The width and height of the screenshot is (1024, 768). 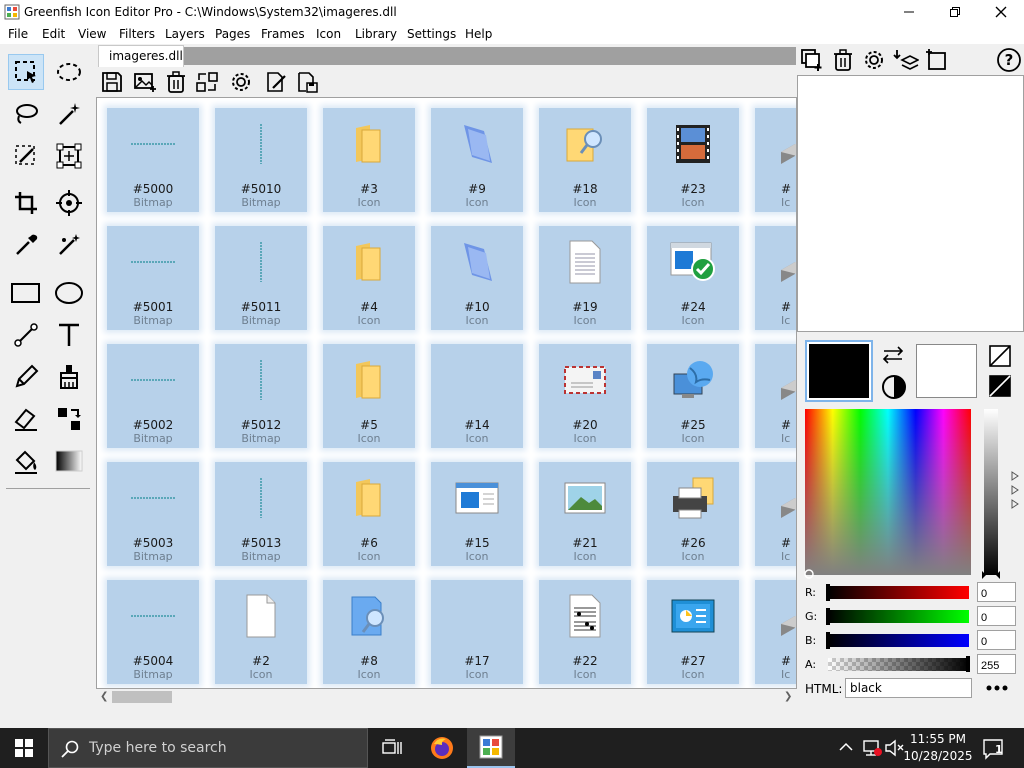 I want to click on rectangle-tool, so click(x=26, y=293).